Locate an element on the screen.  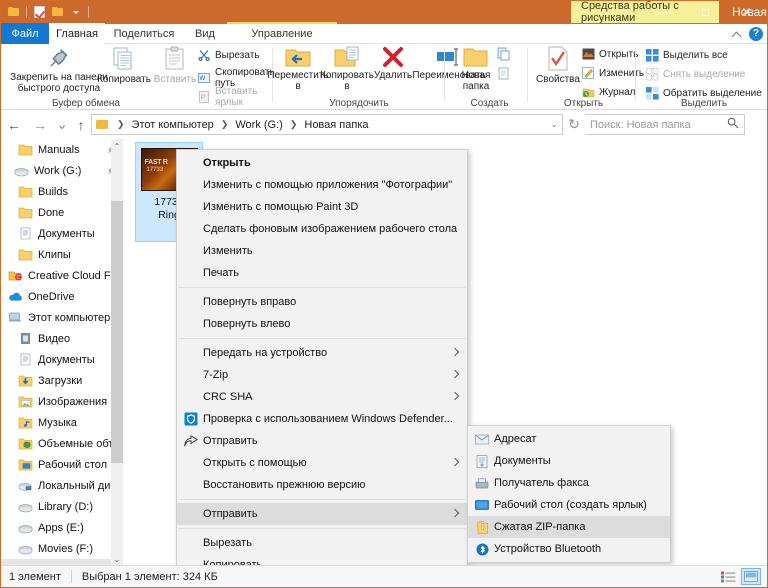
context-menu-item-8: Передать на устройство is located at coordinates (322, 353).